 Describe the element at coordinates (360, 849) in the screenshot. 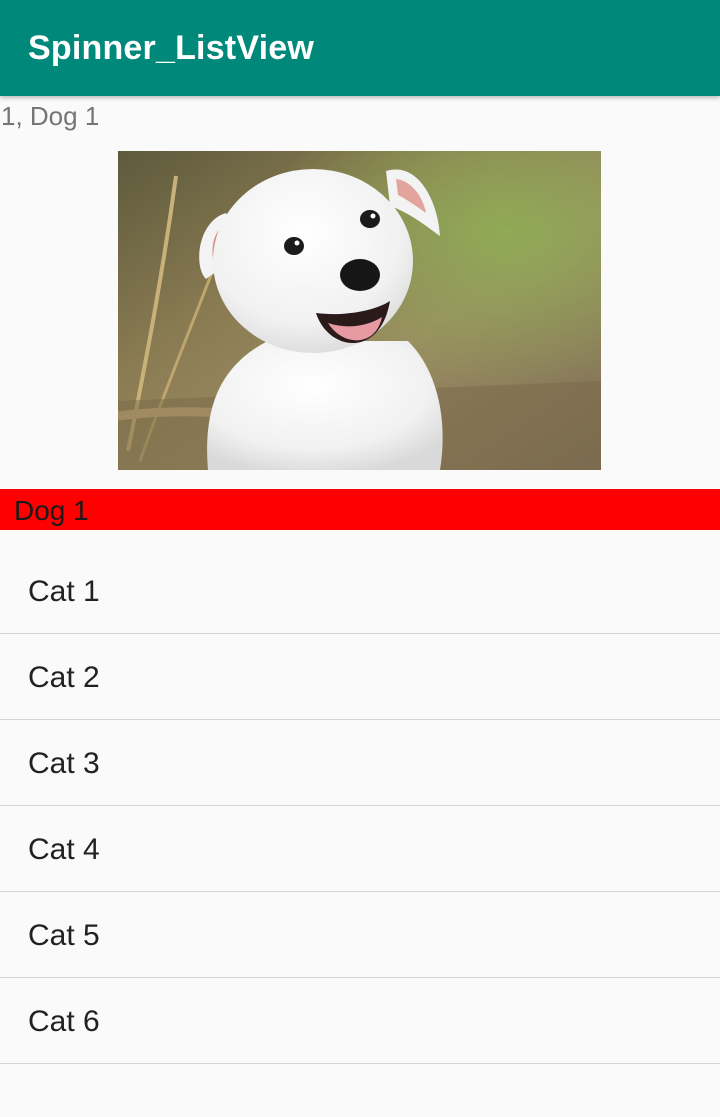

I see `list-item: Cat 4` at that location.